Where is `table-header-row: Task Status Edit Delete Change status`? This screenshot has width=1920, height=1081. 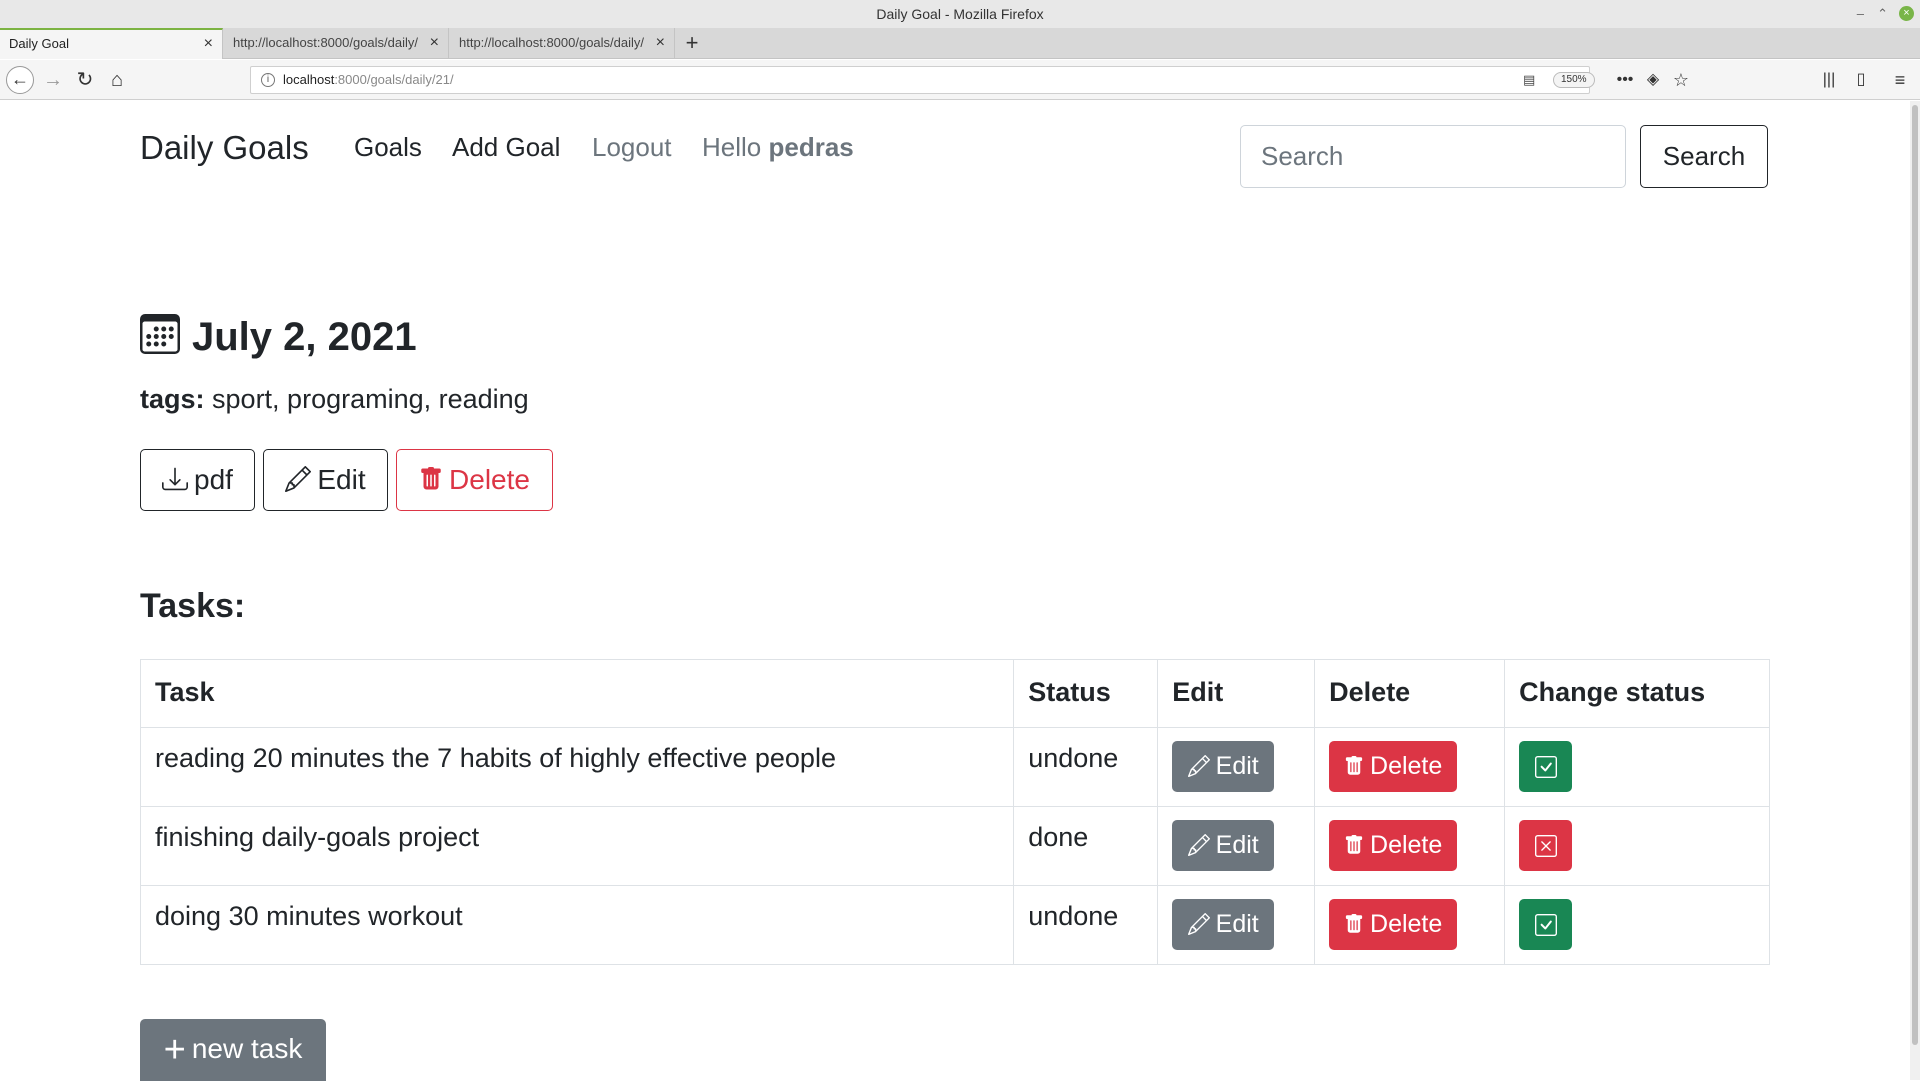
table-header-row: Task Status Edit Delete Change status is located at coordinates (954, 693).